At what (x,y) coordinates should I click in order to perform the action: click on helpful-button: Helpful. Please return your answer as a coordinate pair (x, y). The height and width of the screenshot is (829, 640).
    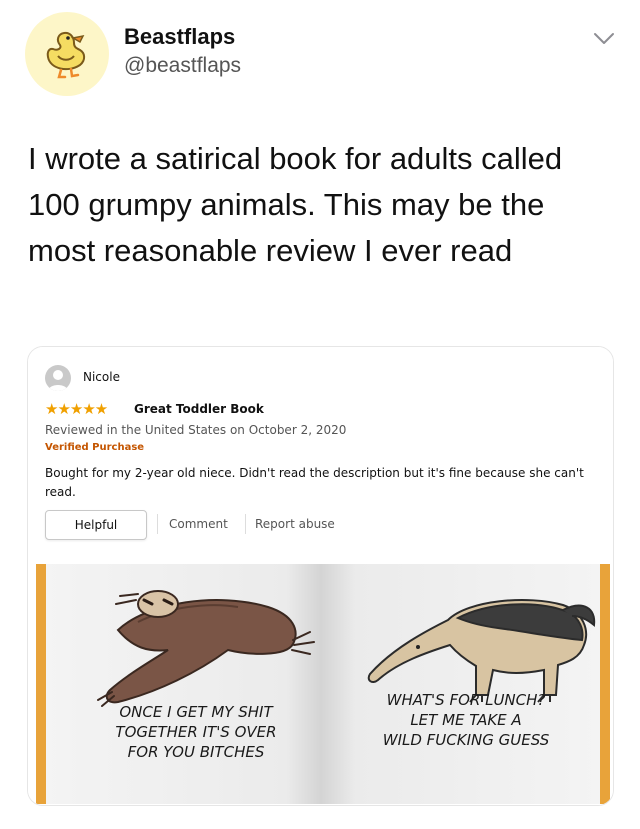
    Looking at the image, I should click on (96, 525).